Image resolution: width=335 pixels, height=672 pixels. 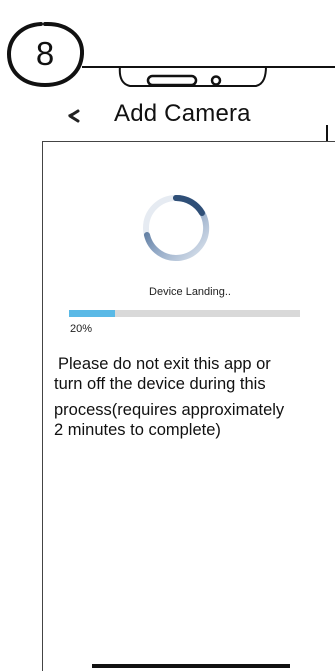 What do you see at coordinates (182, 113) in the screenshot?
I see `page-title: Add Camera` at bounding box center [182, 113].